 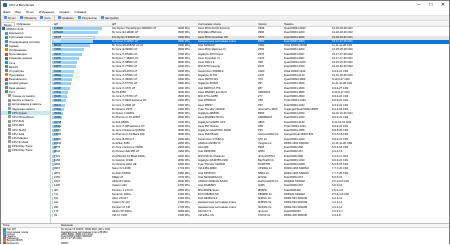 I want to click on minimize-button: –, so click(x=419, y=5).